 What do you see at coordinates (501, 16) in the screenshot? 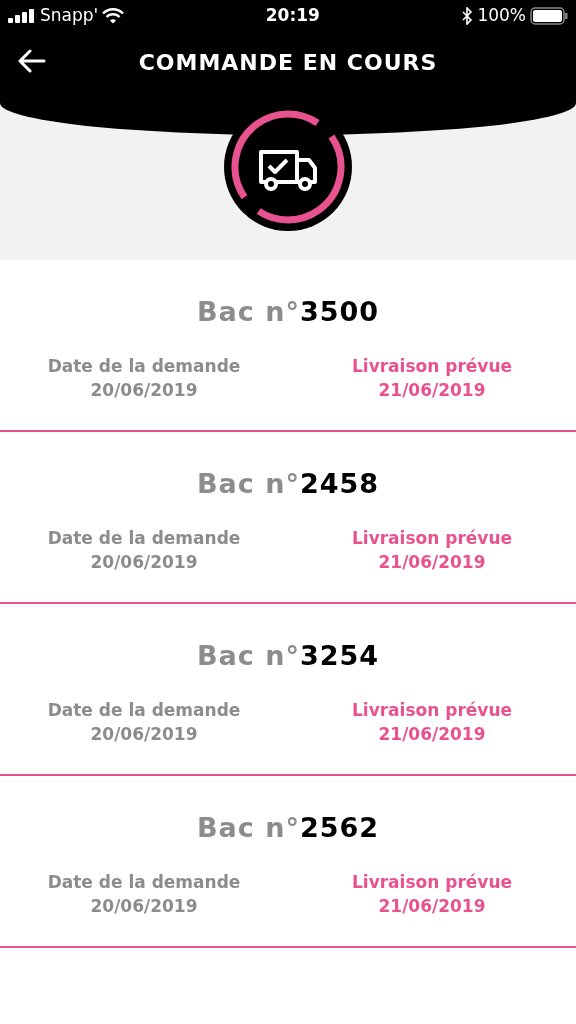
I see `battery-percent: 100%` at bounding box center [501, 16].